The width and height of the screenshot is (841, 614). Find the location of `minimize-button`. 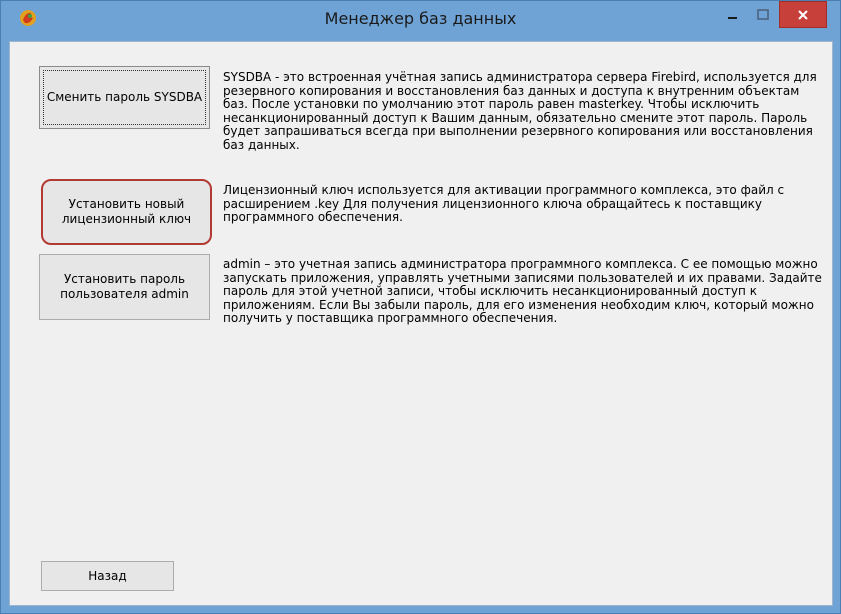

minimize-button is located at coordinates (733, 15).